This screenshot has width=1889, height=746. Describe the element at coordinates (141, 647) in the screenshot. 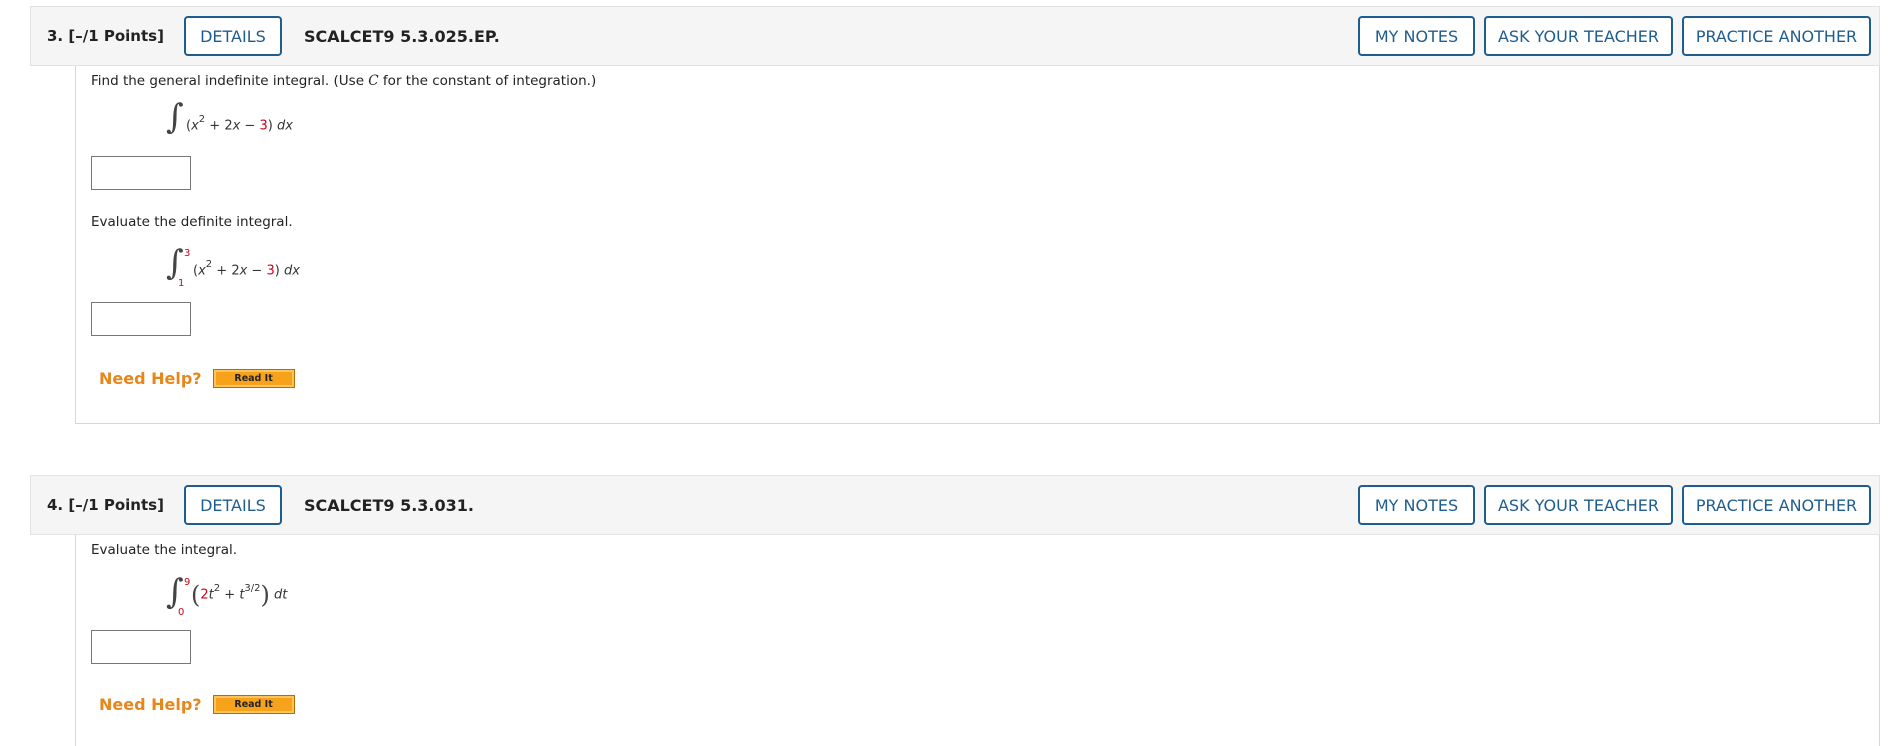

I see `answer-input` at that location.